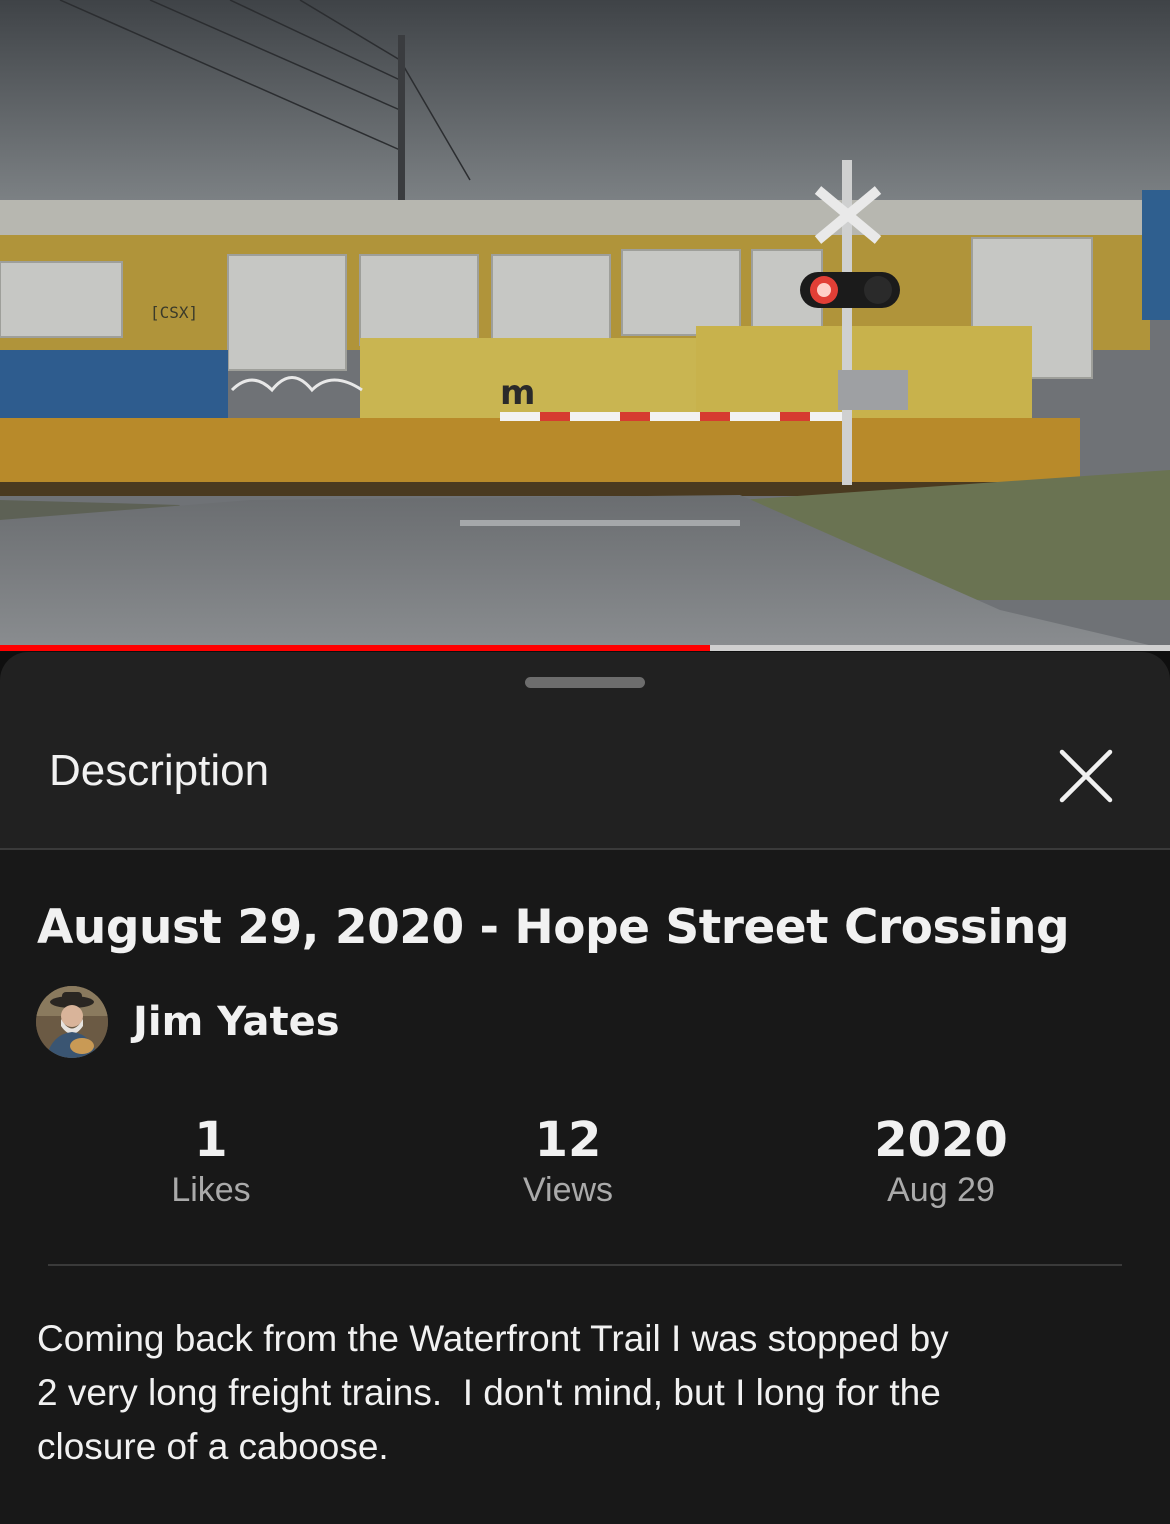  What do you see at coordinates (211, 1140) in the screenshot?
I see `stat-value: 1` at bounding box center [211, 1140].